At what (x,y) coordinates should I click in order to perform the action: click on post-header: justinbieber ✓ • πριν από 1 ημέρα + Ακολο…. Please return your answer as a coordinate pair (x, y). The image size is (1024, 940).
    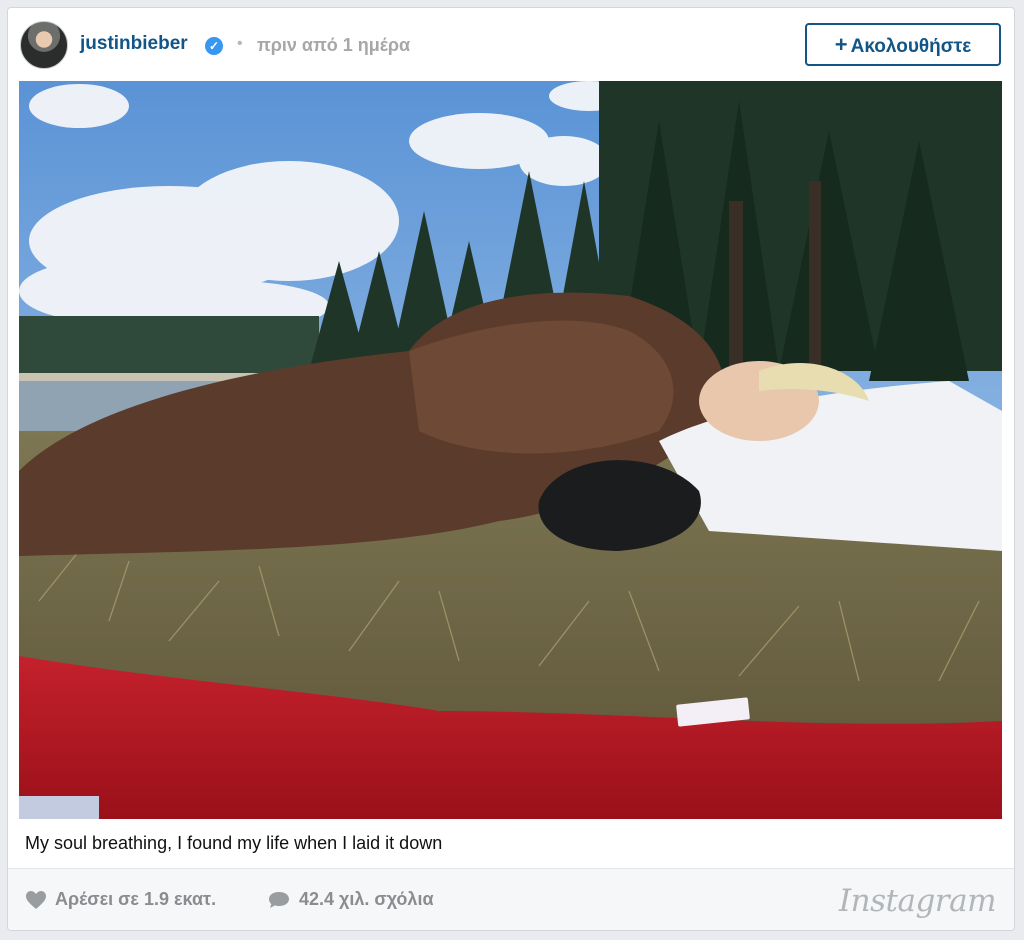
    Looking at the image, I should click on (511, 46).